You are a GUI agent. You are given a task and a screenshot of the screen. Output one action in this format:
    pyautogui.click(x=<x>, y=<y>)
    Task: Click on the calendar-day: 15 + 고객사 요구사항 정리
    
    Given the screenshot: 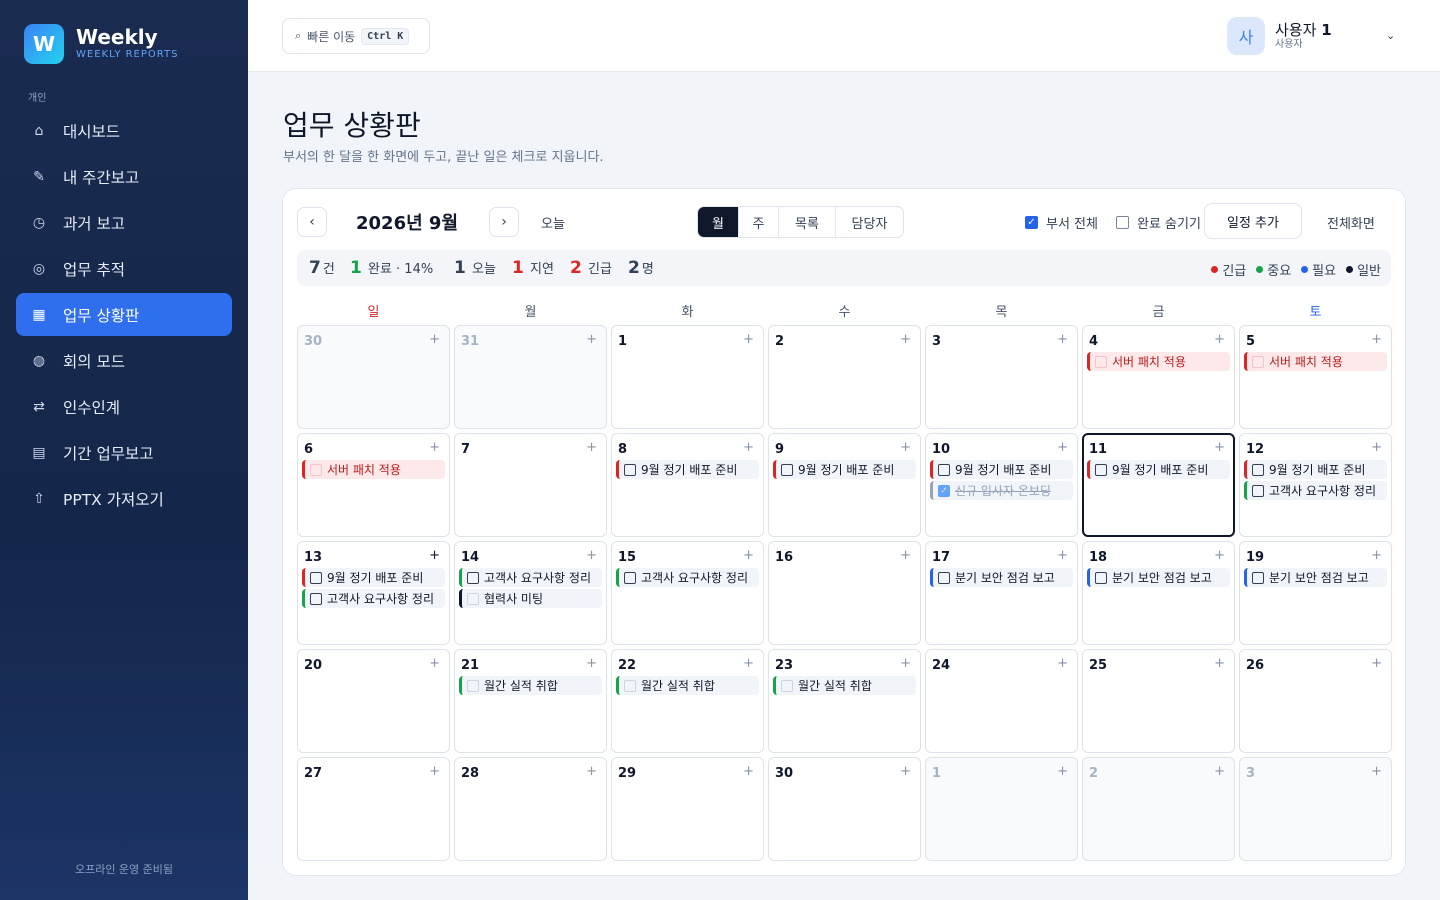 What is the action you would take?
    pyautogui.click(x=687, y=593)
    